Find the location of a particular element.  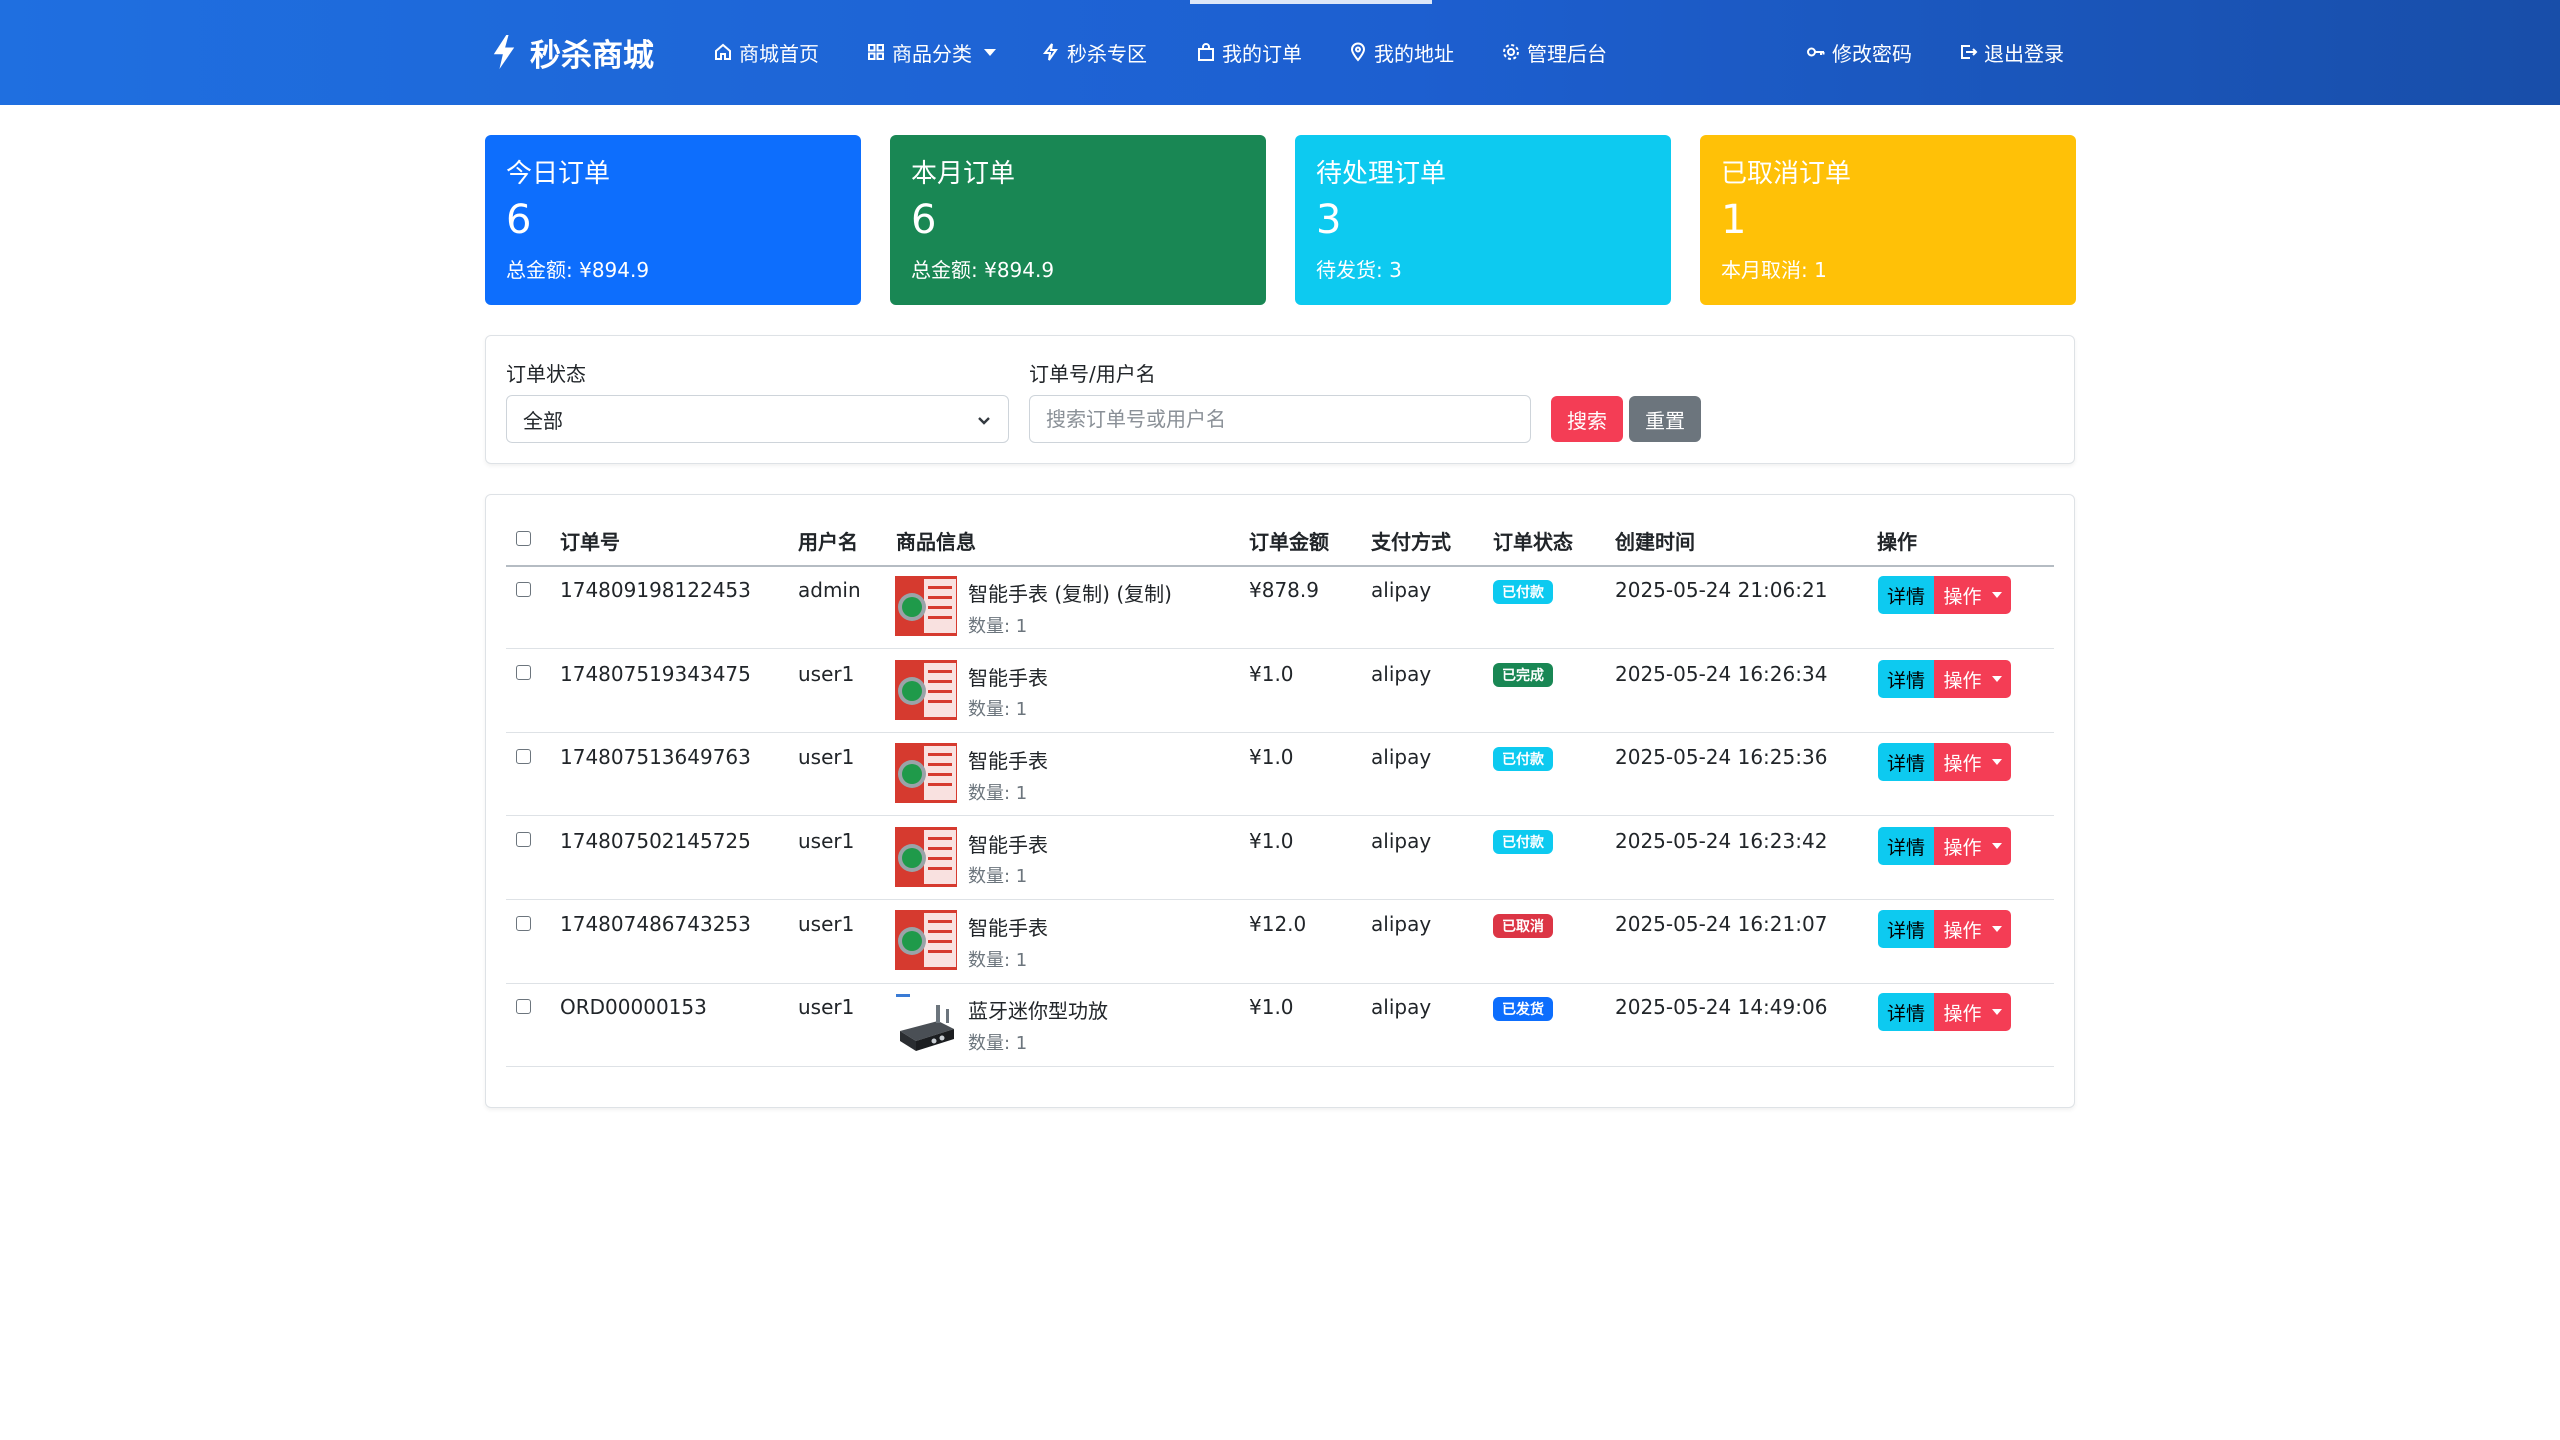

nav-my-orders: 我的订单 is located at coordinates (1249, 52).